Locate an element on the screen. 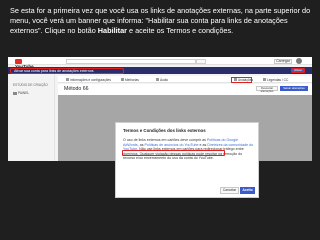 This screenshot has height=240, width=320. annotations-tab-highlight is located at coordinates (241, 79).